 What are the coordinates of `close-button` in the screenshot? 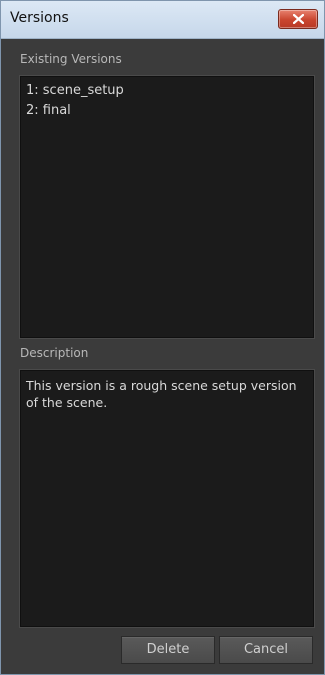 It's located at (298, 19).